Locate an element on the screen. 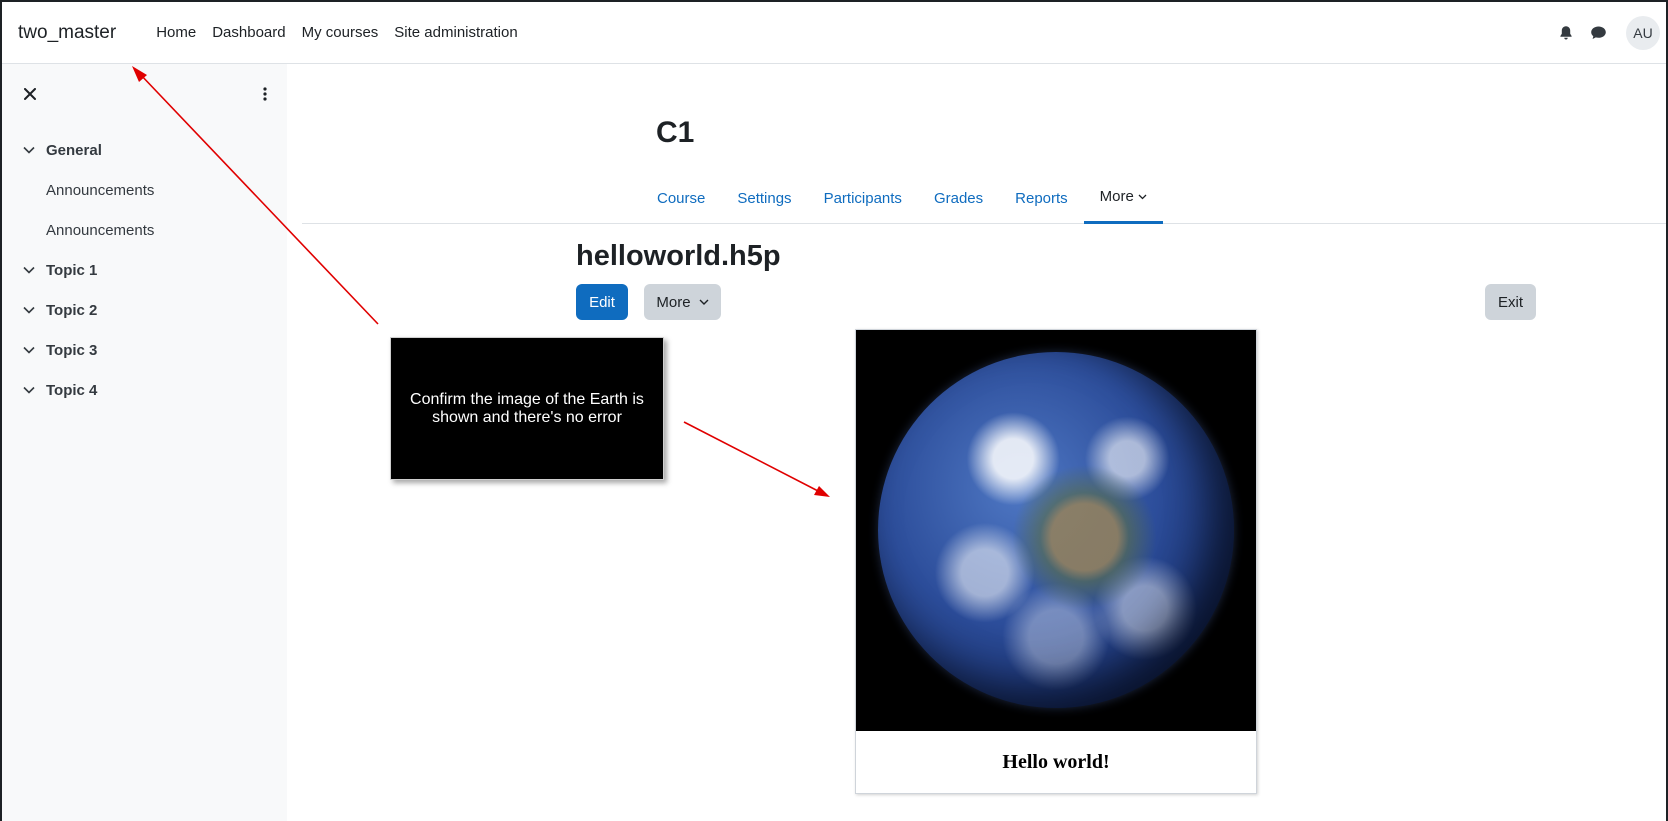 The height and width of the screenshot is (821, 1668). arrow-head-icon is located at coordinates (822, 491).